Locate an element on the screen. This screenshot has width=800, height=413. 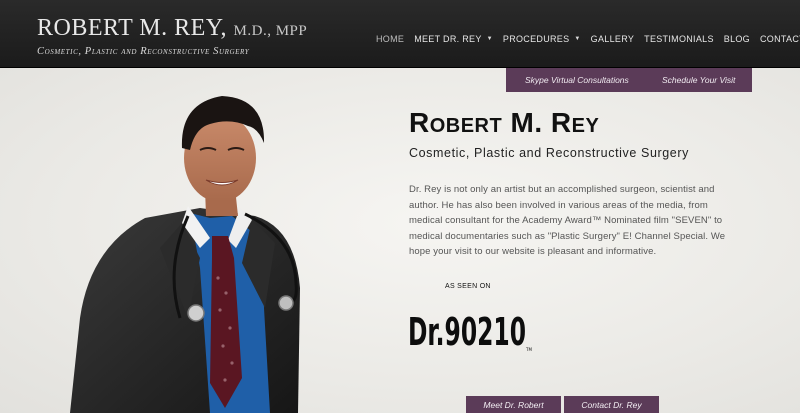
nav-item-meet-dr-rey: MEET DR. REY ▼ is located at coordinates (453, 39).